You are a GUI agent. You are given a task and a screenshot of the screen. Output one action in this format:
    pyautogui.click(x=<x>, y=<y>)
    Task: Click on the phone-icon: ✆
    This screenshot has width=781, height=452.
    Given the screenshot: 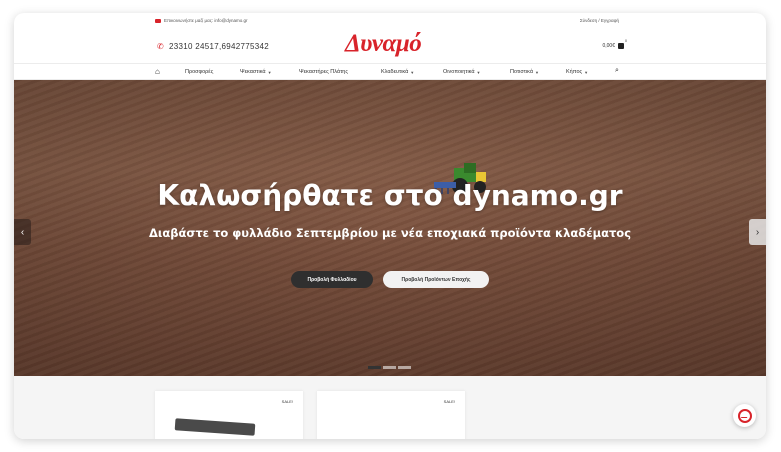 What is the action you would take?
    pyautogui.click(x=161, y=46)
    